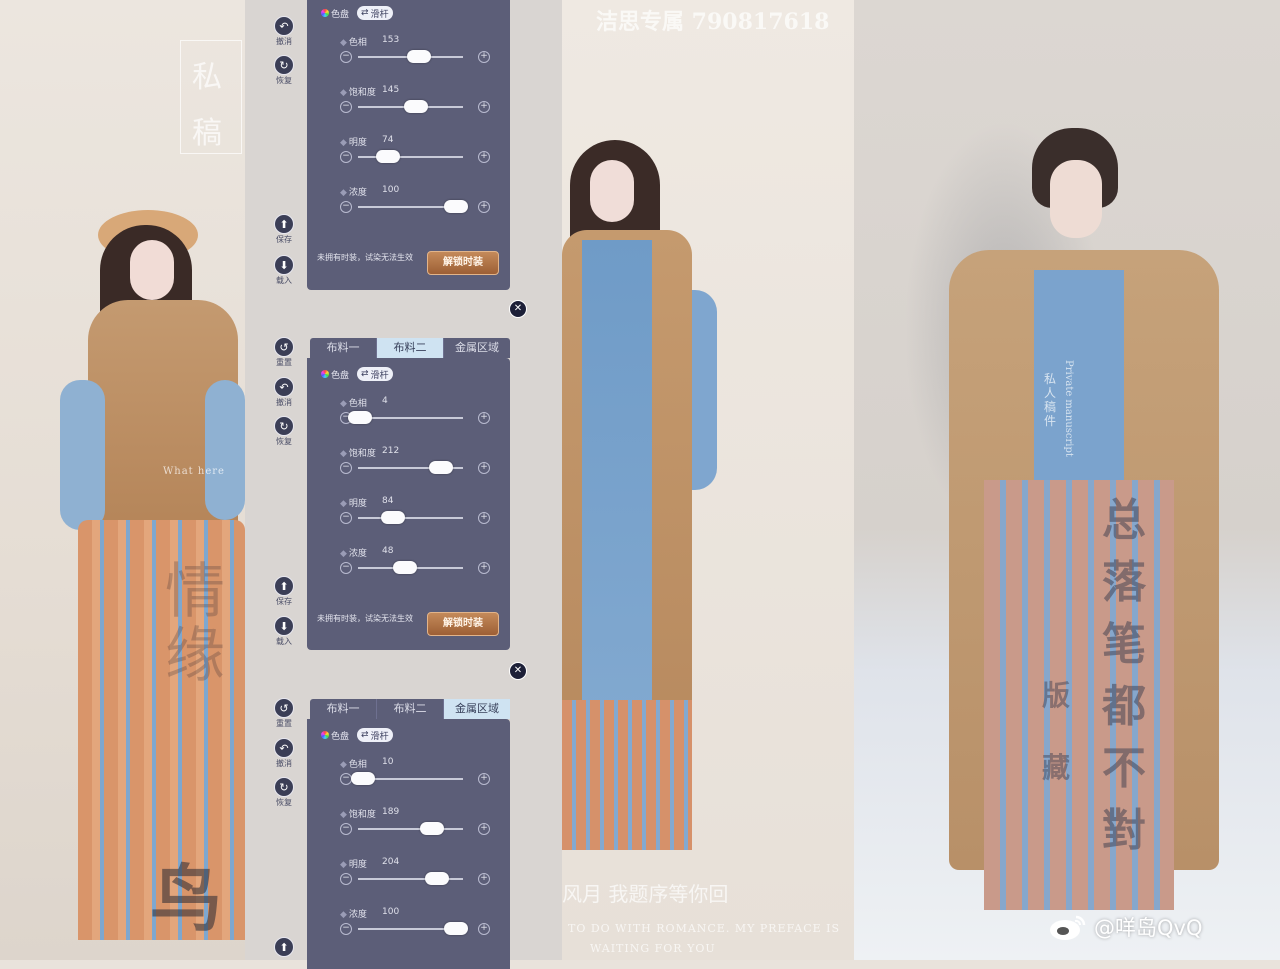 This screenshot has width=1280, height=969. I want to click on slider-icon: ⇄, so click(365, 374).